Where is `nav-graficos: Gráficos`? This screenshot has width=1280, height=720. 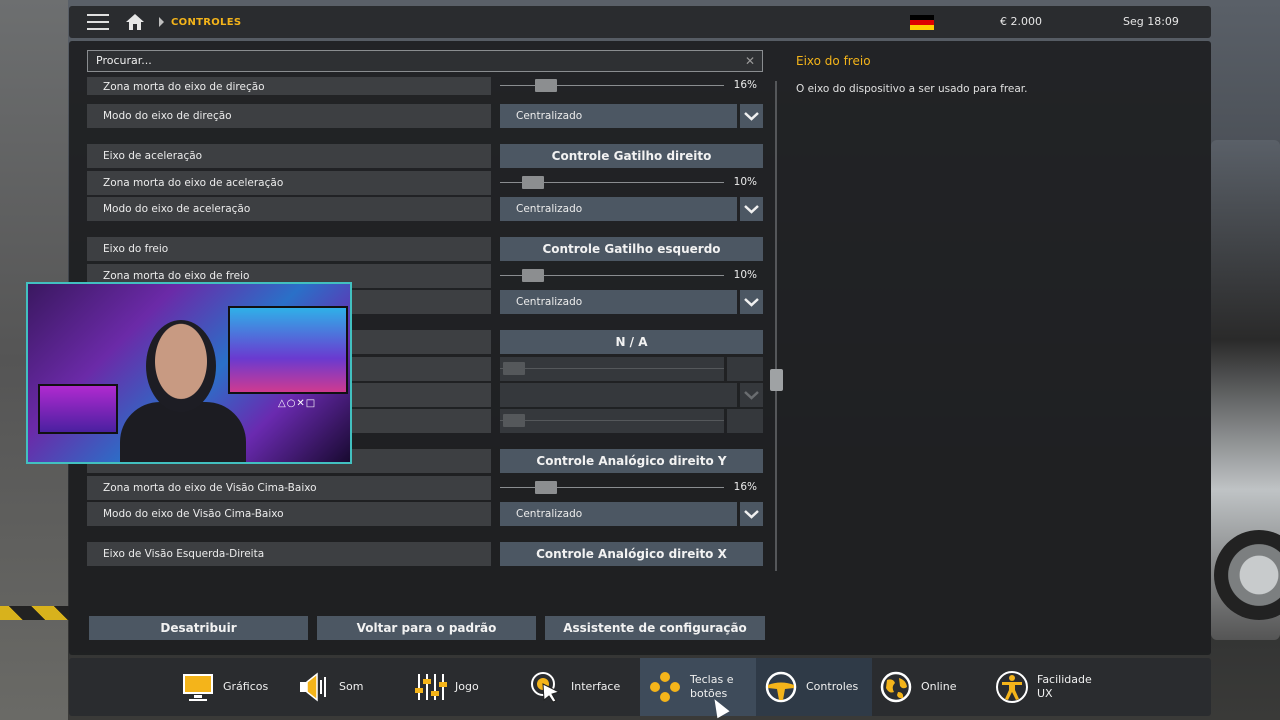 nav-graficos: Gráficos is located at coordinates (236, 687).